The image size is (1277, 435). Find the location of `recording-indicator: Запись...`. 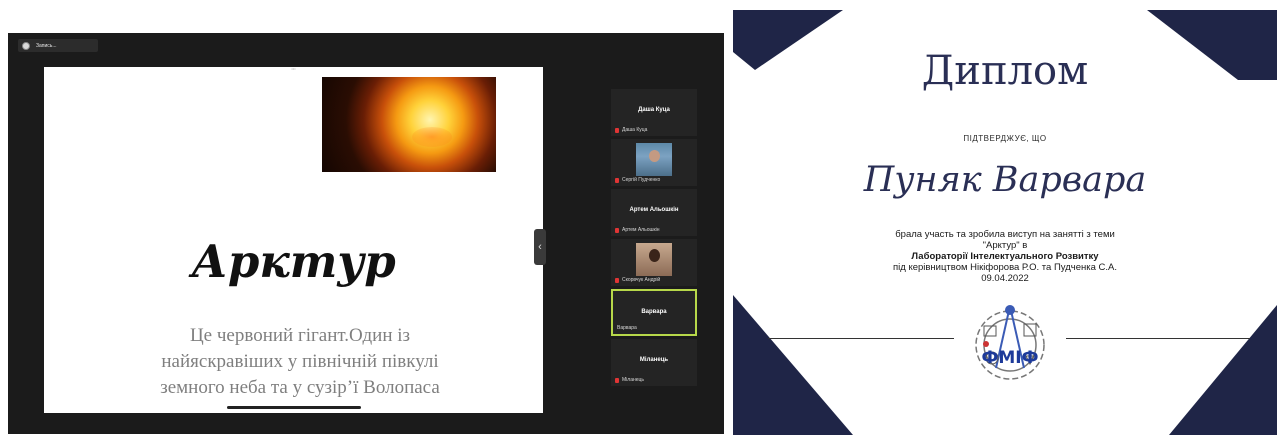

recording-indicator: Запись... is located at coordinates (58, 45).